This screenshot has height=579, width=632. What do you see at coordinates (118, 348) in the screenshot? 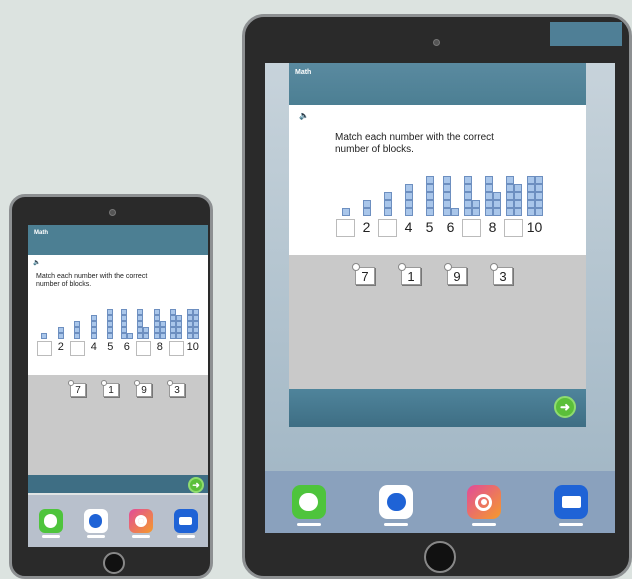
I see `number-row: 2 4 5 6 8 10` at bounding box center [118, 348].